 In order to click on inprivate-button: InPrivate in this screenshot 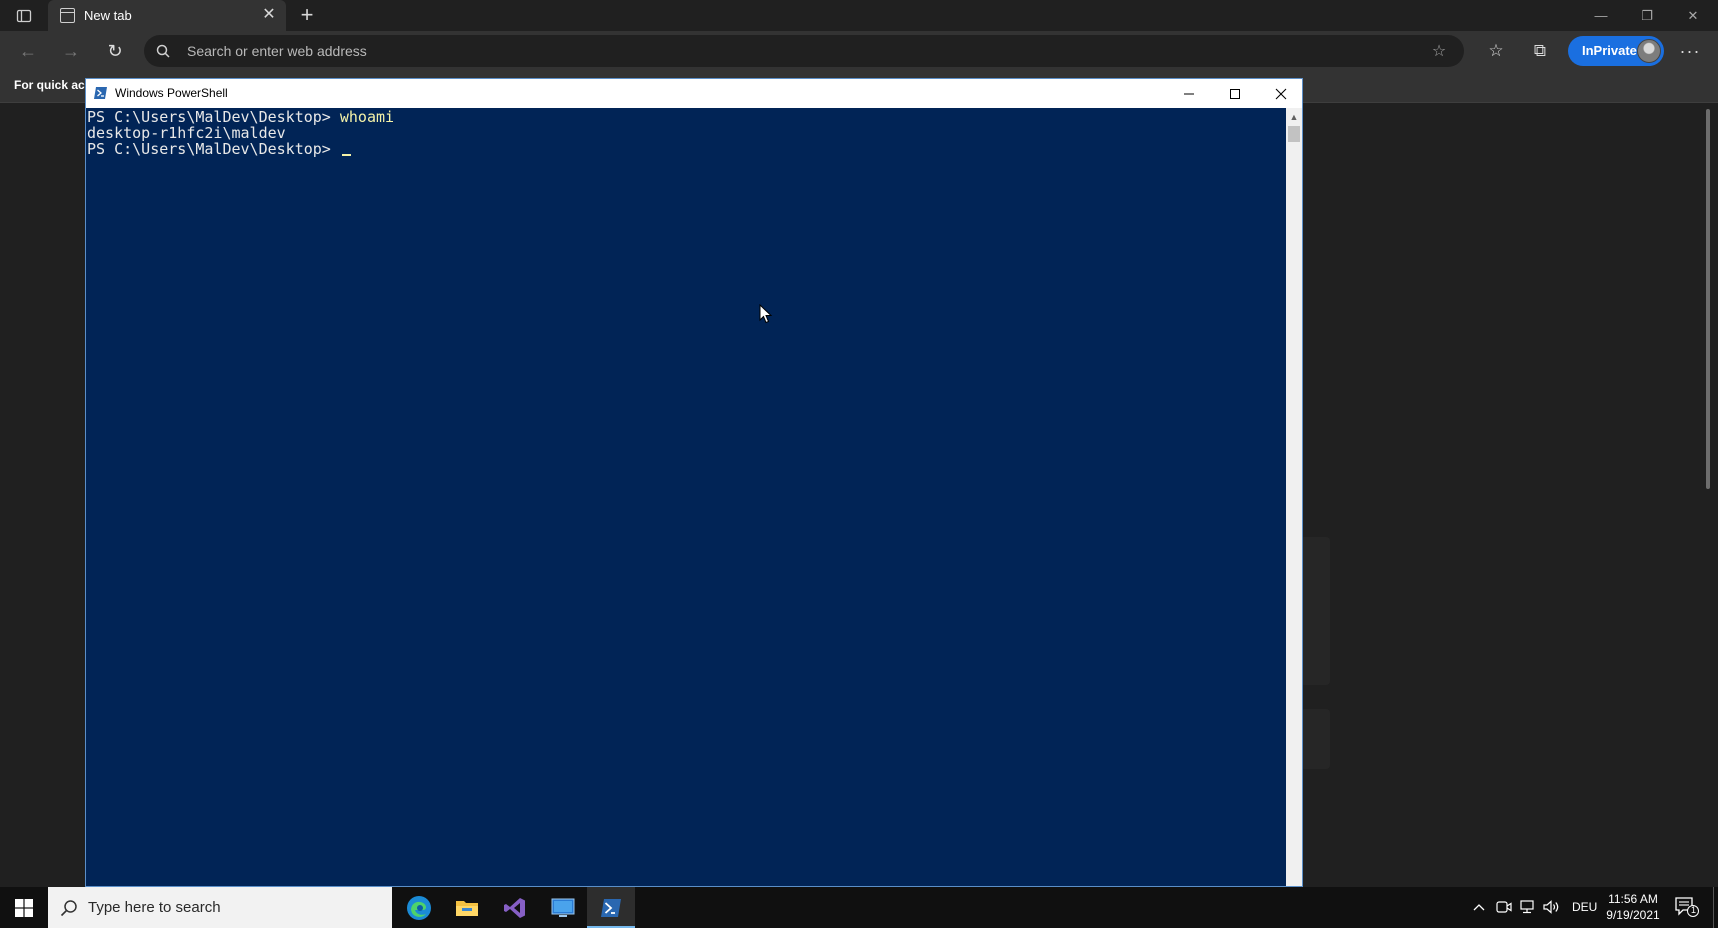, I will do `click(1616, 51)`.